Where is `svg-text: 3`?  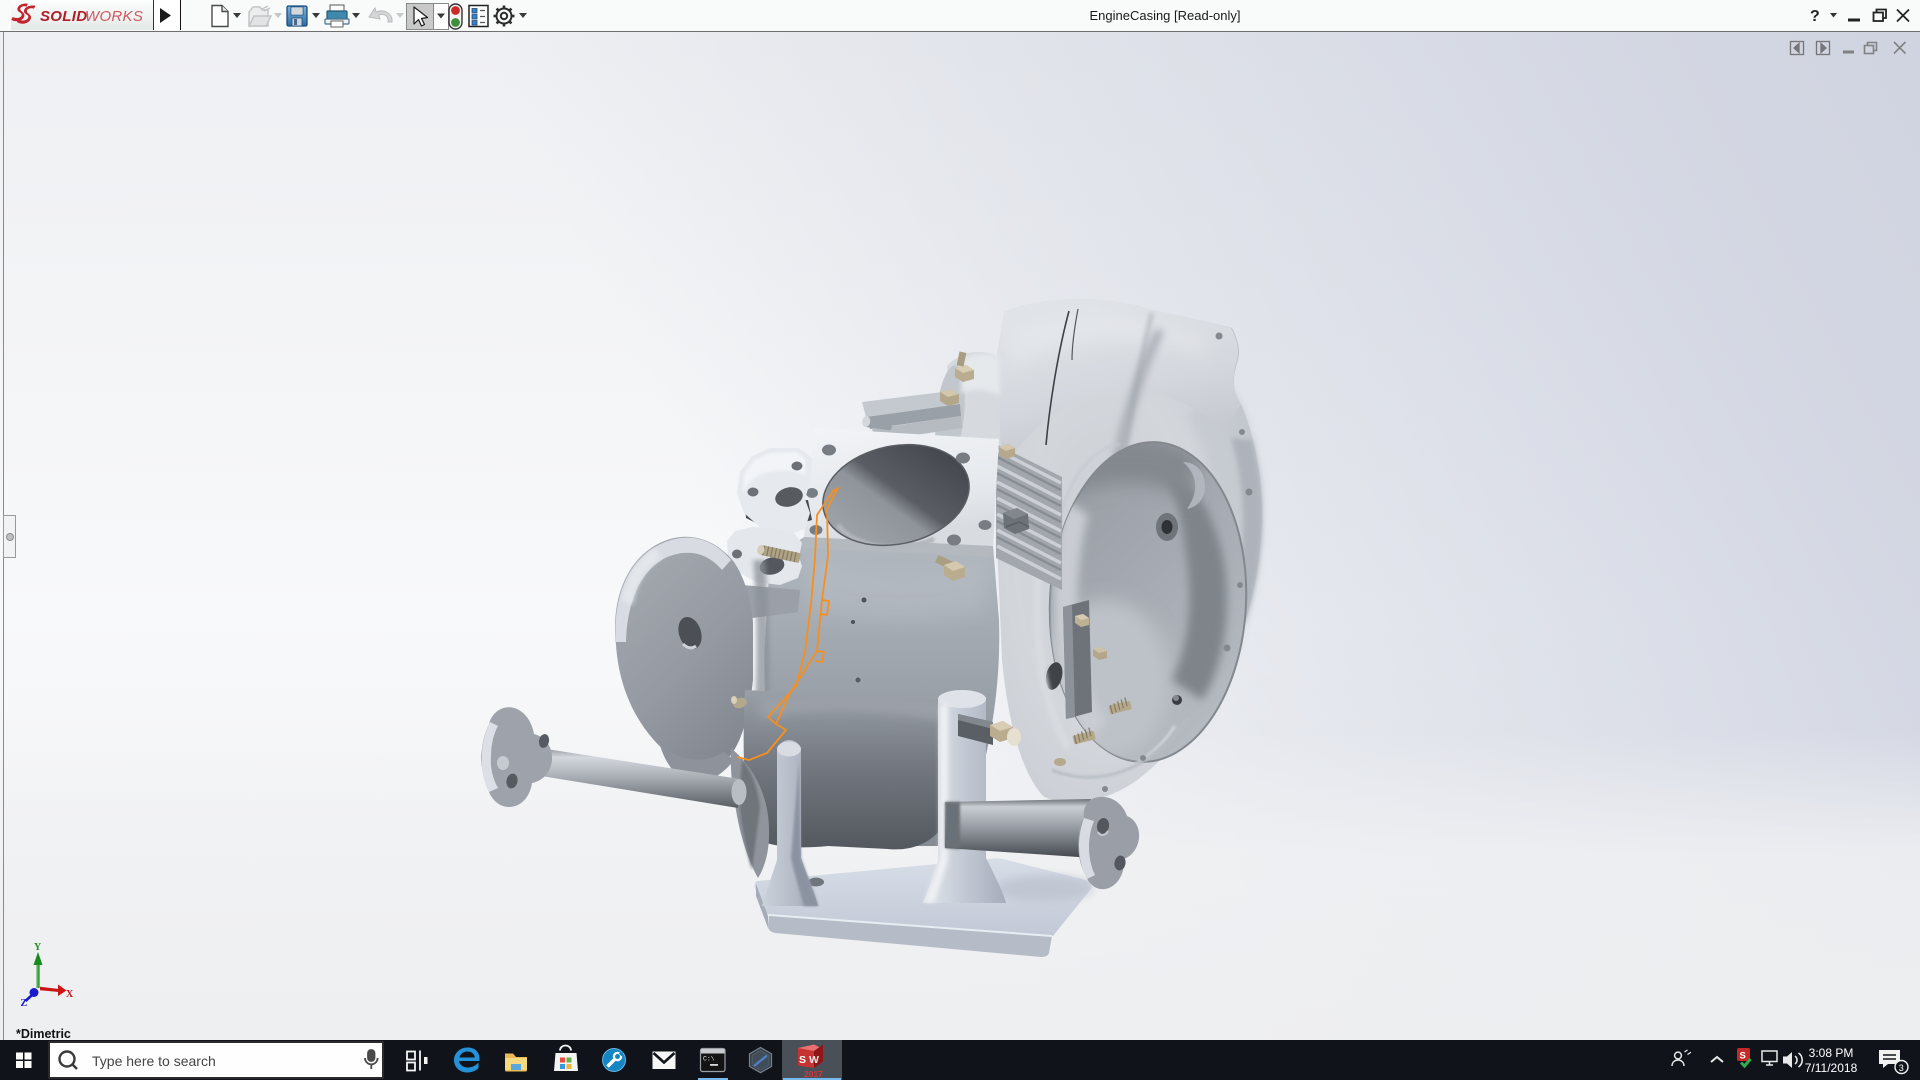
svg-text: 3 is located at coordinates (1901, 1068).